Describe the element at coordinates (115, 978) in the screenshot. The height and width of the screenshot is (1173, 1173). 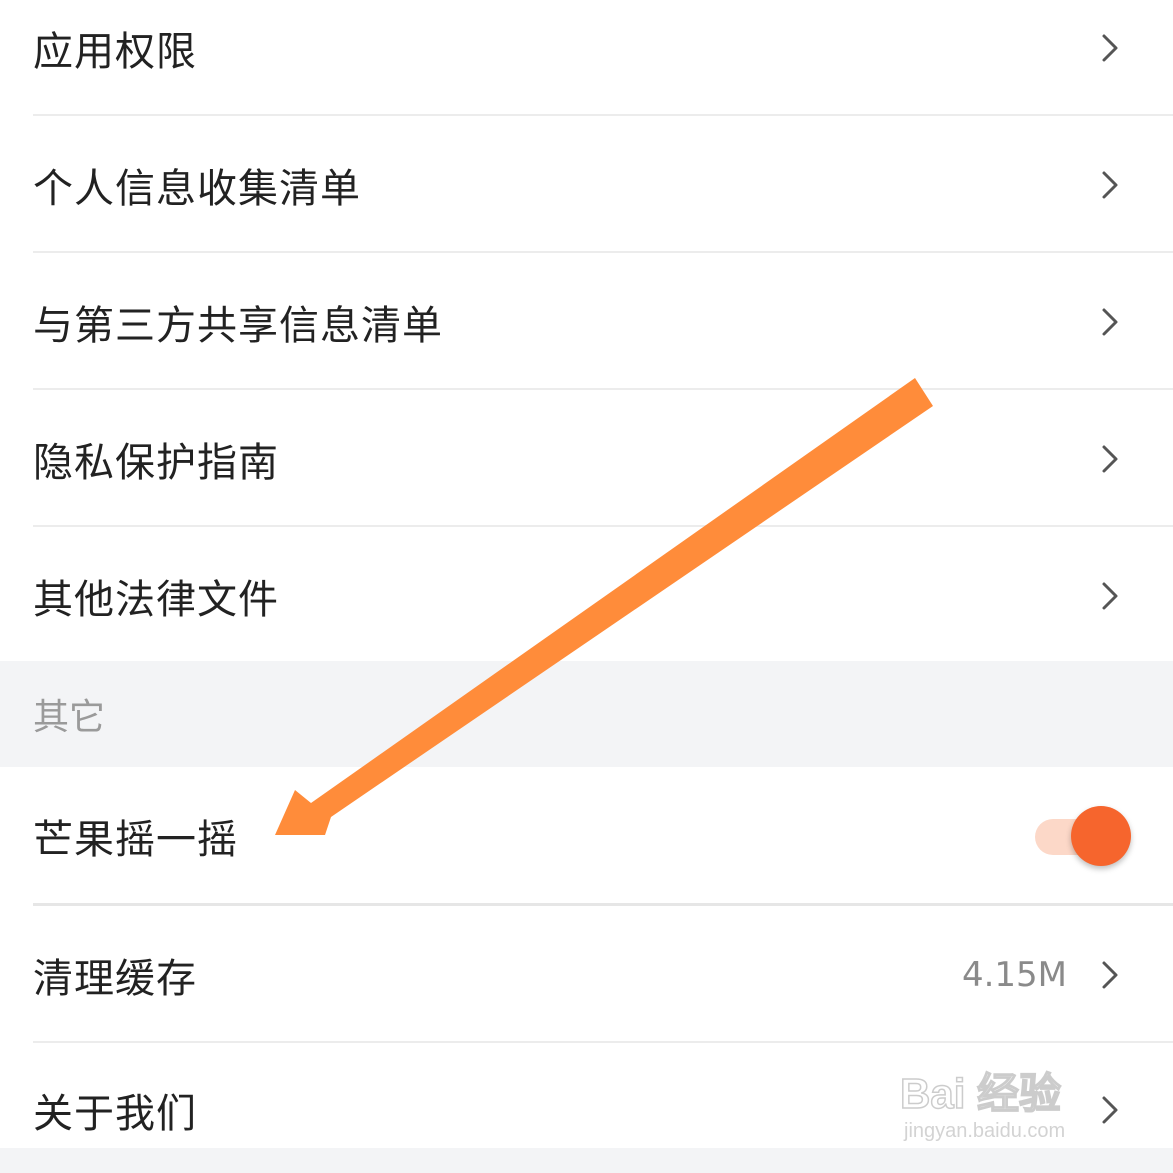
I see `row-label: 清理缓存` at that location.